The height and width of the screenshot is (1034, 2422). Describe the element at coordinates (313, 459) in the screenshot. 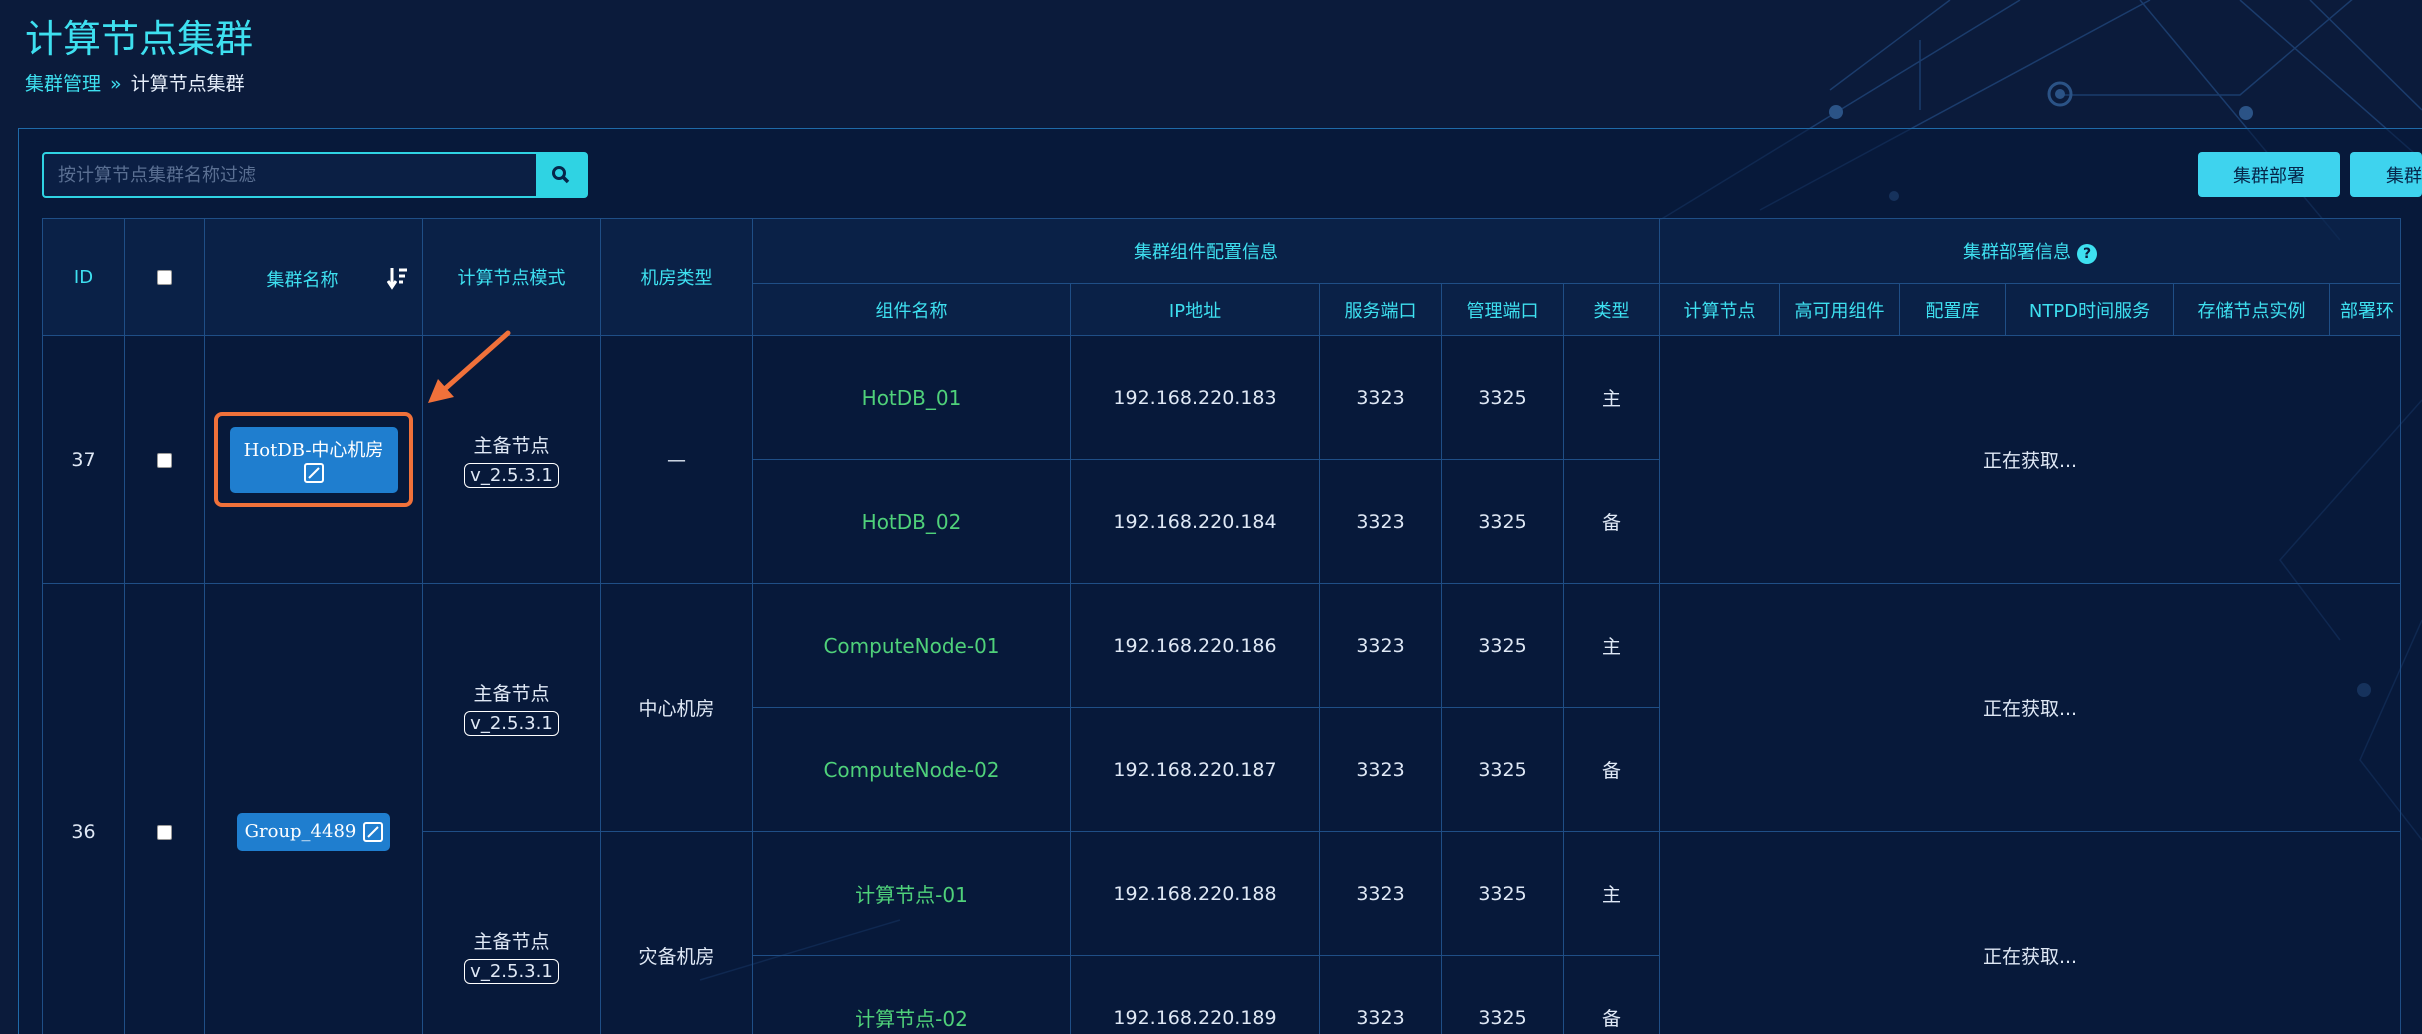

I see `highlight-box` at that location.